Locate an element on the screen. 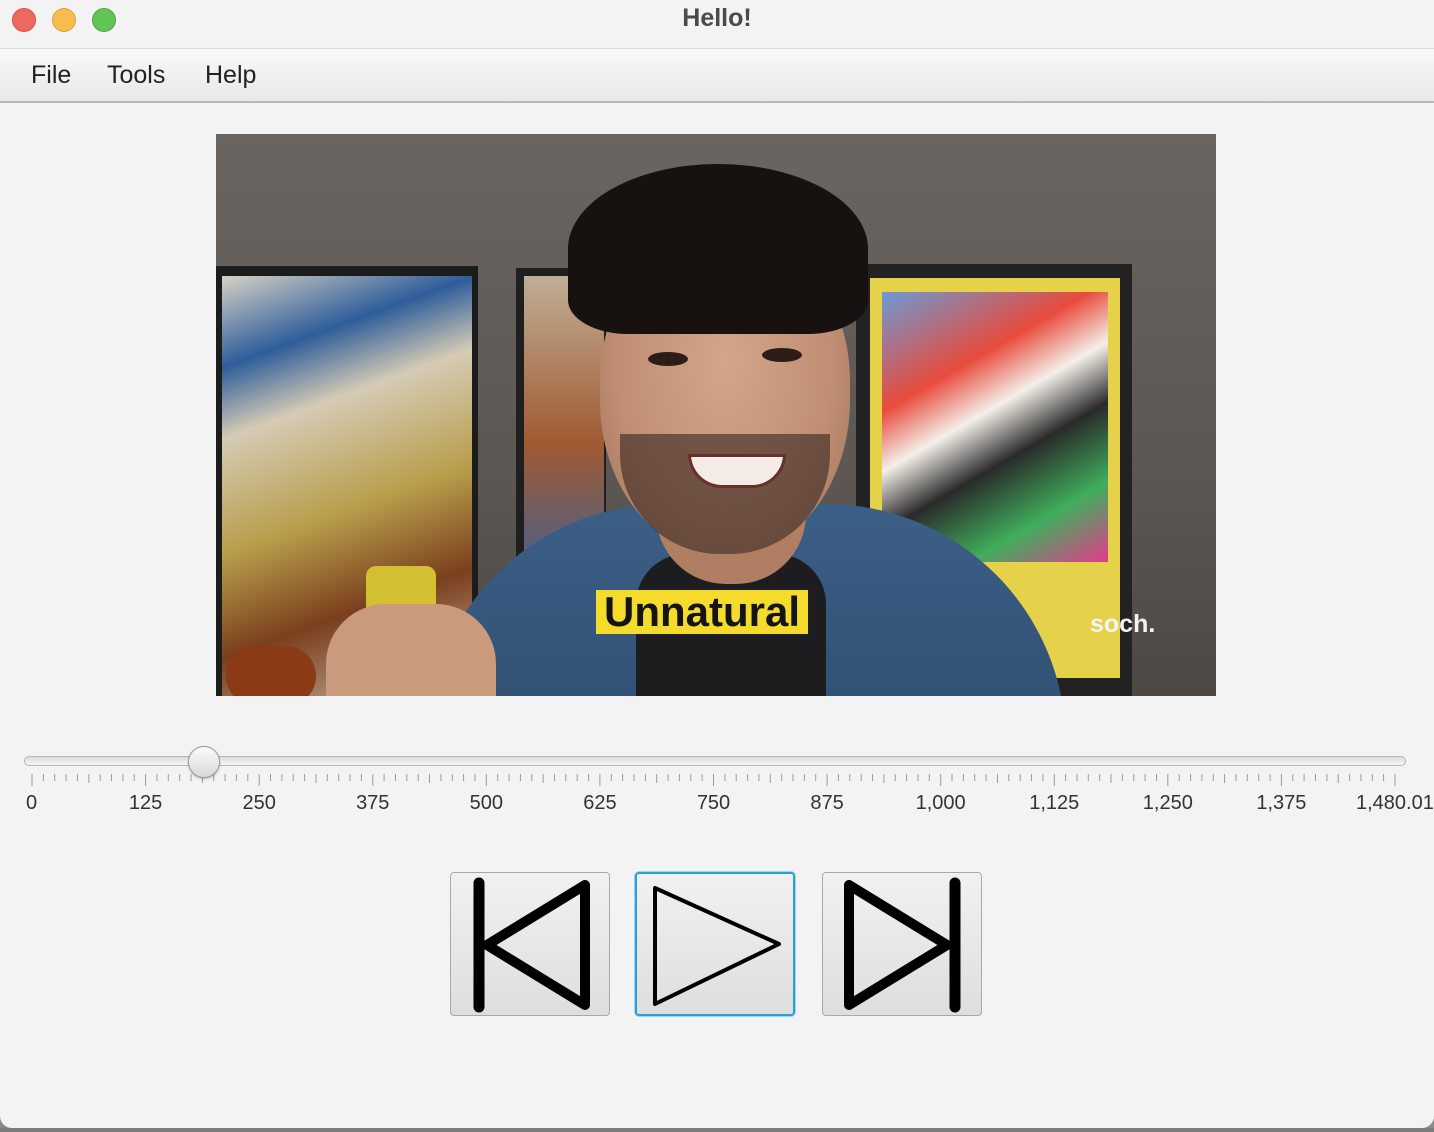 The image size is (1434, 1132). slider-tick-label: 875 is located at coordinates (827, 803).